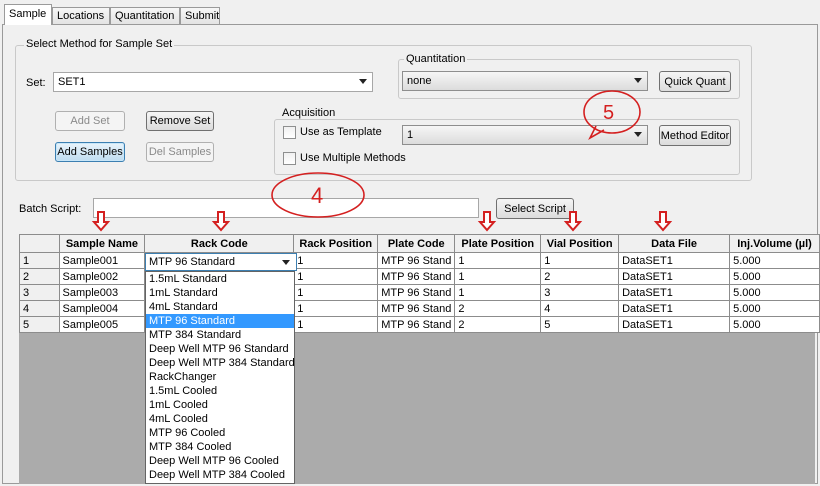 Image resolution: width=820 pixels, height=486 pixels. Describe the element at coordinates (608, 113) in the screenshot. I see `annotation-number-5: 5` at that location.